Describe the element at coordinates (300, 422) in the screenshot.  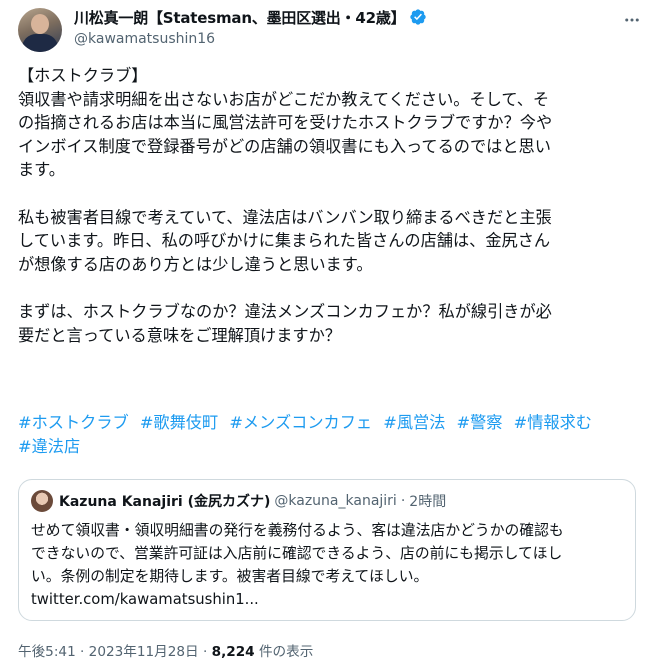
I see `hashtag-link: #メンズコンカフェ` at that location.